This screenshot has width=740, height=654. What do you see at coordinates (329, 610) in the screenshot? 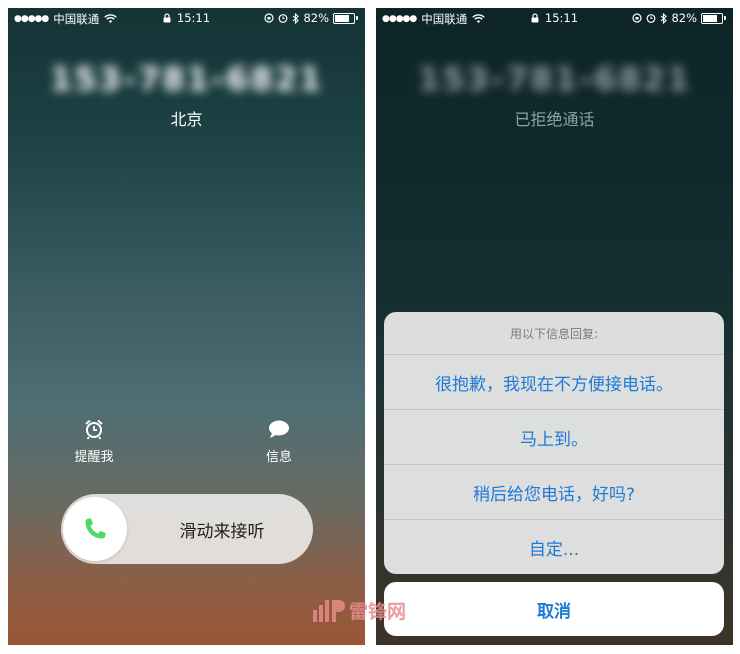
I see `watermark-logo` at bounding box center [329, 610].